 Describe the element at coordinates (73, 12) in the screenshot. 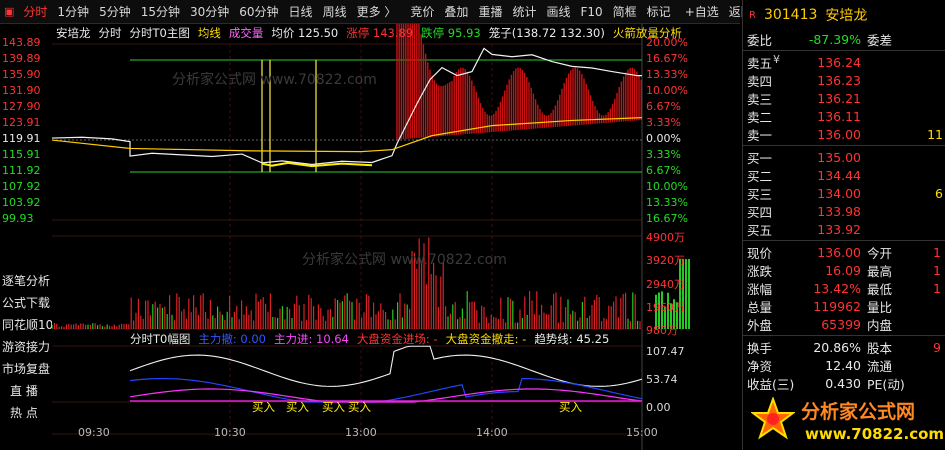

I see `toolbar-button-1: 1分钟` at that location.